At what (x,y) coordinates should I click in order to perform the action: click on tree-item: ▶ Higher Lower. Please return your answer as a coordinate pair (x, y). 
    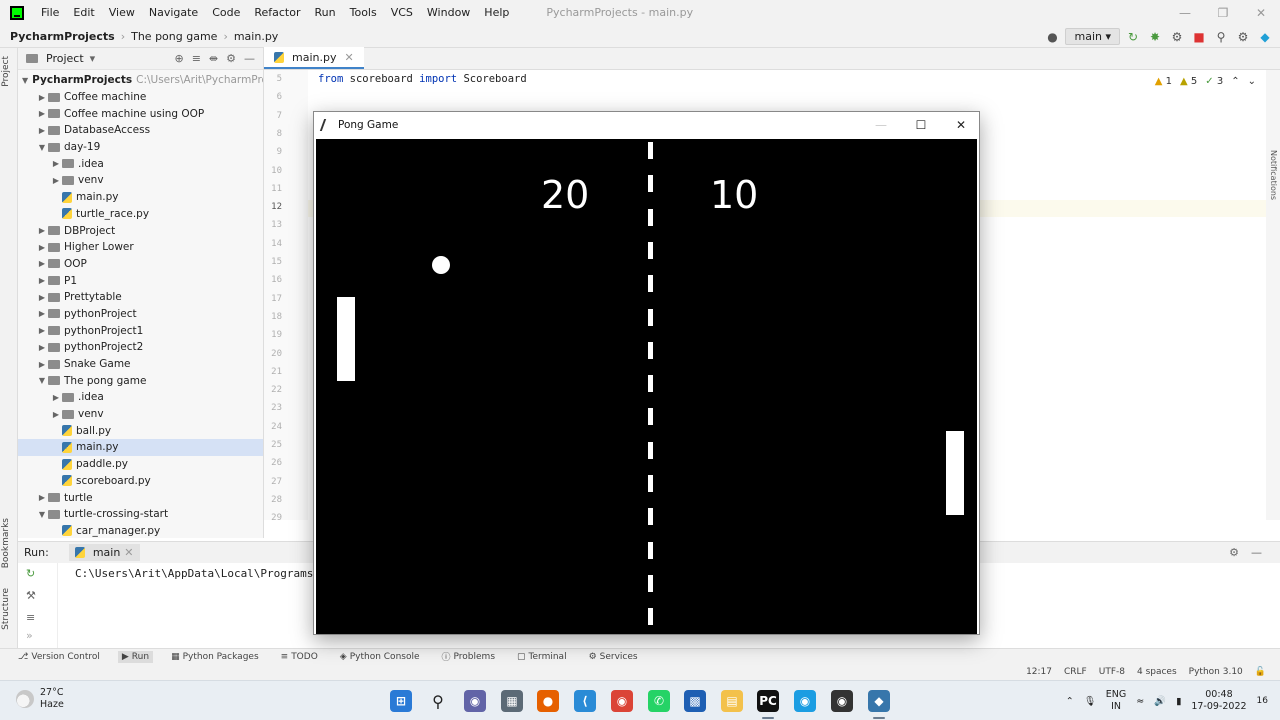
    Looking at the image, I should click on (140, 247).